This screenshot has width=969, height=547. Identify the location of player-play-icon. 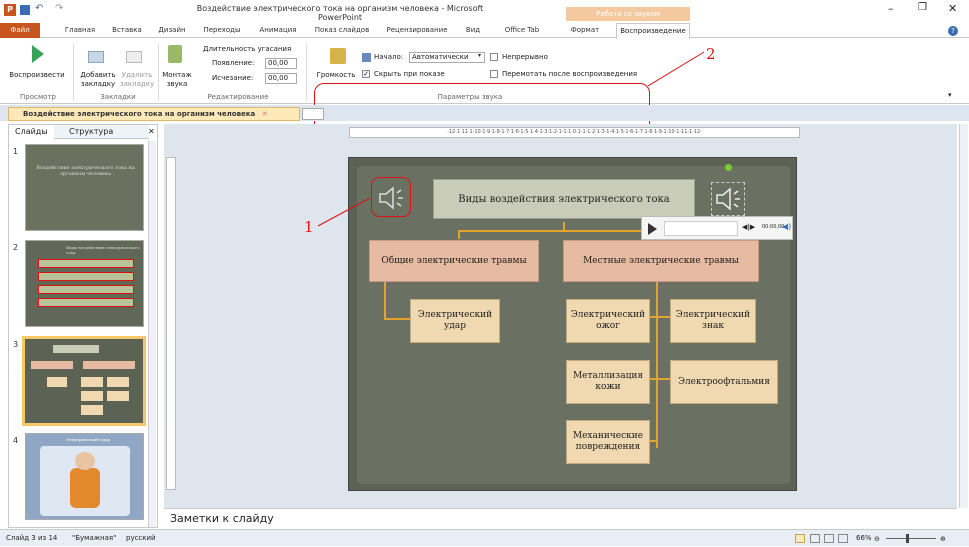
(652, 229).